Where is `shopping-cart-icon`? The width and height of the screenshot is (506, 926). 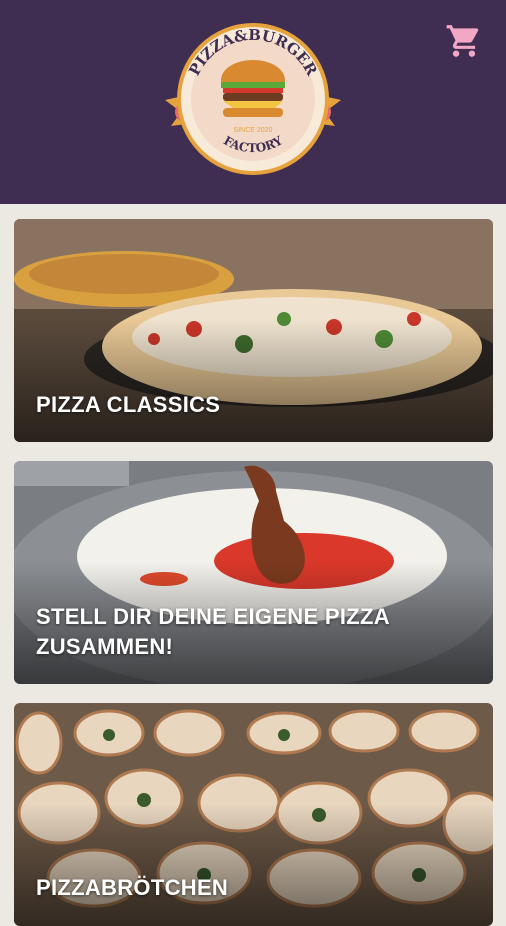
shopping-cart-icon is located at coordinates (462, 41).